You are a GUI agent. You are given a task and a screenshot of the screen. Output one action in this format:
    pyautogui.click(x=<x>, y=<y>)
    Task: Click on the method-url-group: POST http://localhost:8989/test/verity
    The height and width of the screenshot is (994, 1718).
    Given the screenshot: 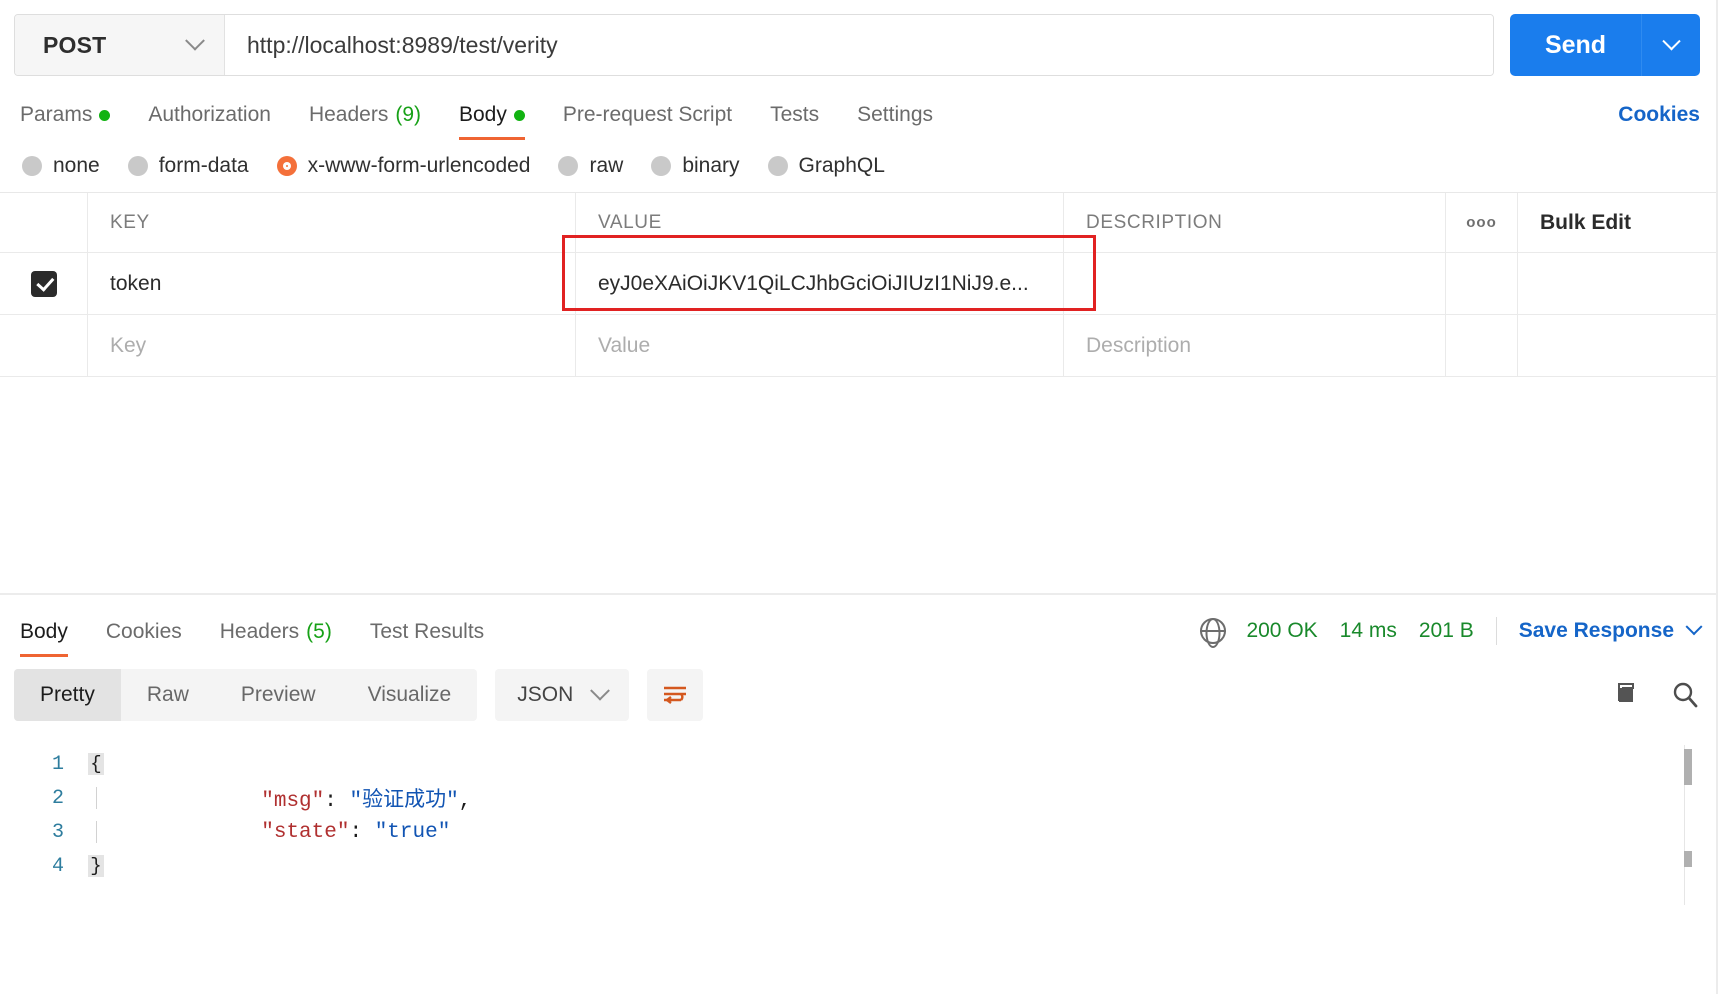 What is the action you would take?
    pyautogui.click(x=754, y=45)
    